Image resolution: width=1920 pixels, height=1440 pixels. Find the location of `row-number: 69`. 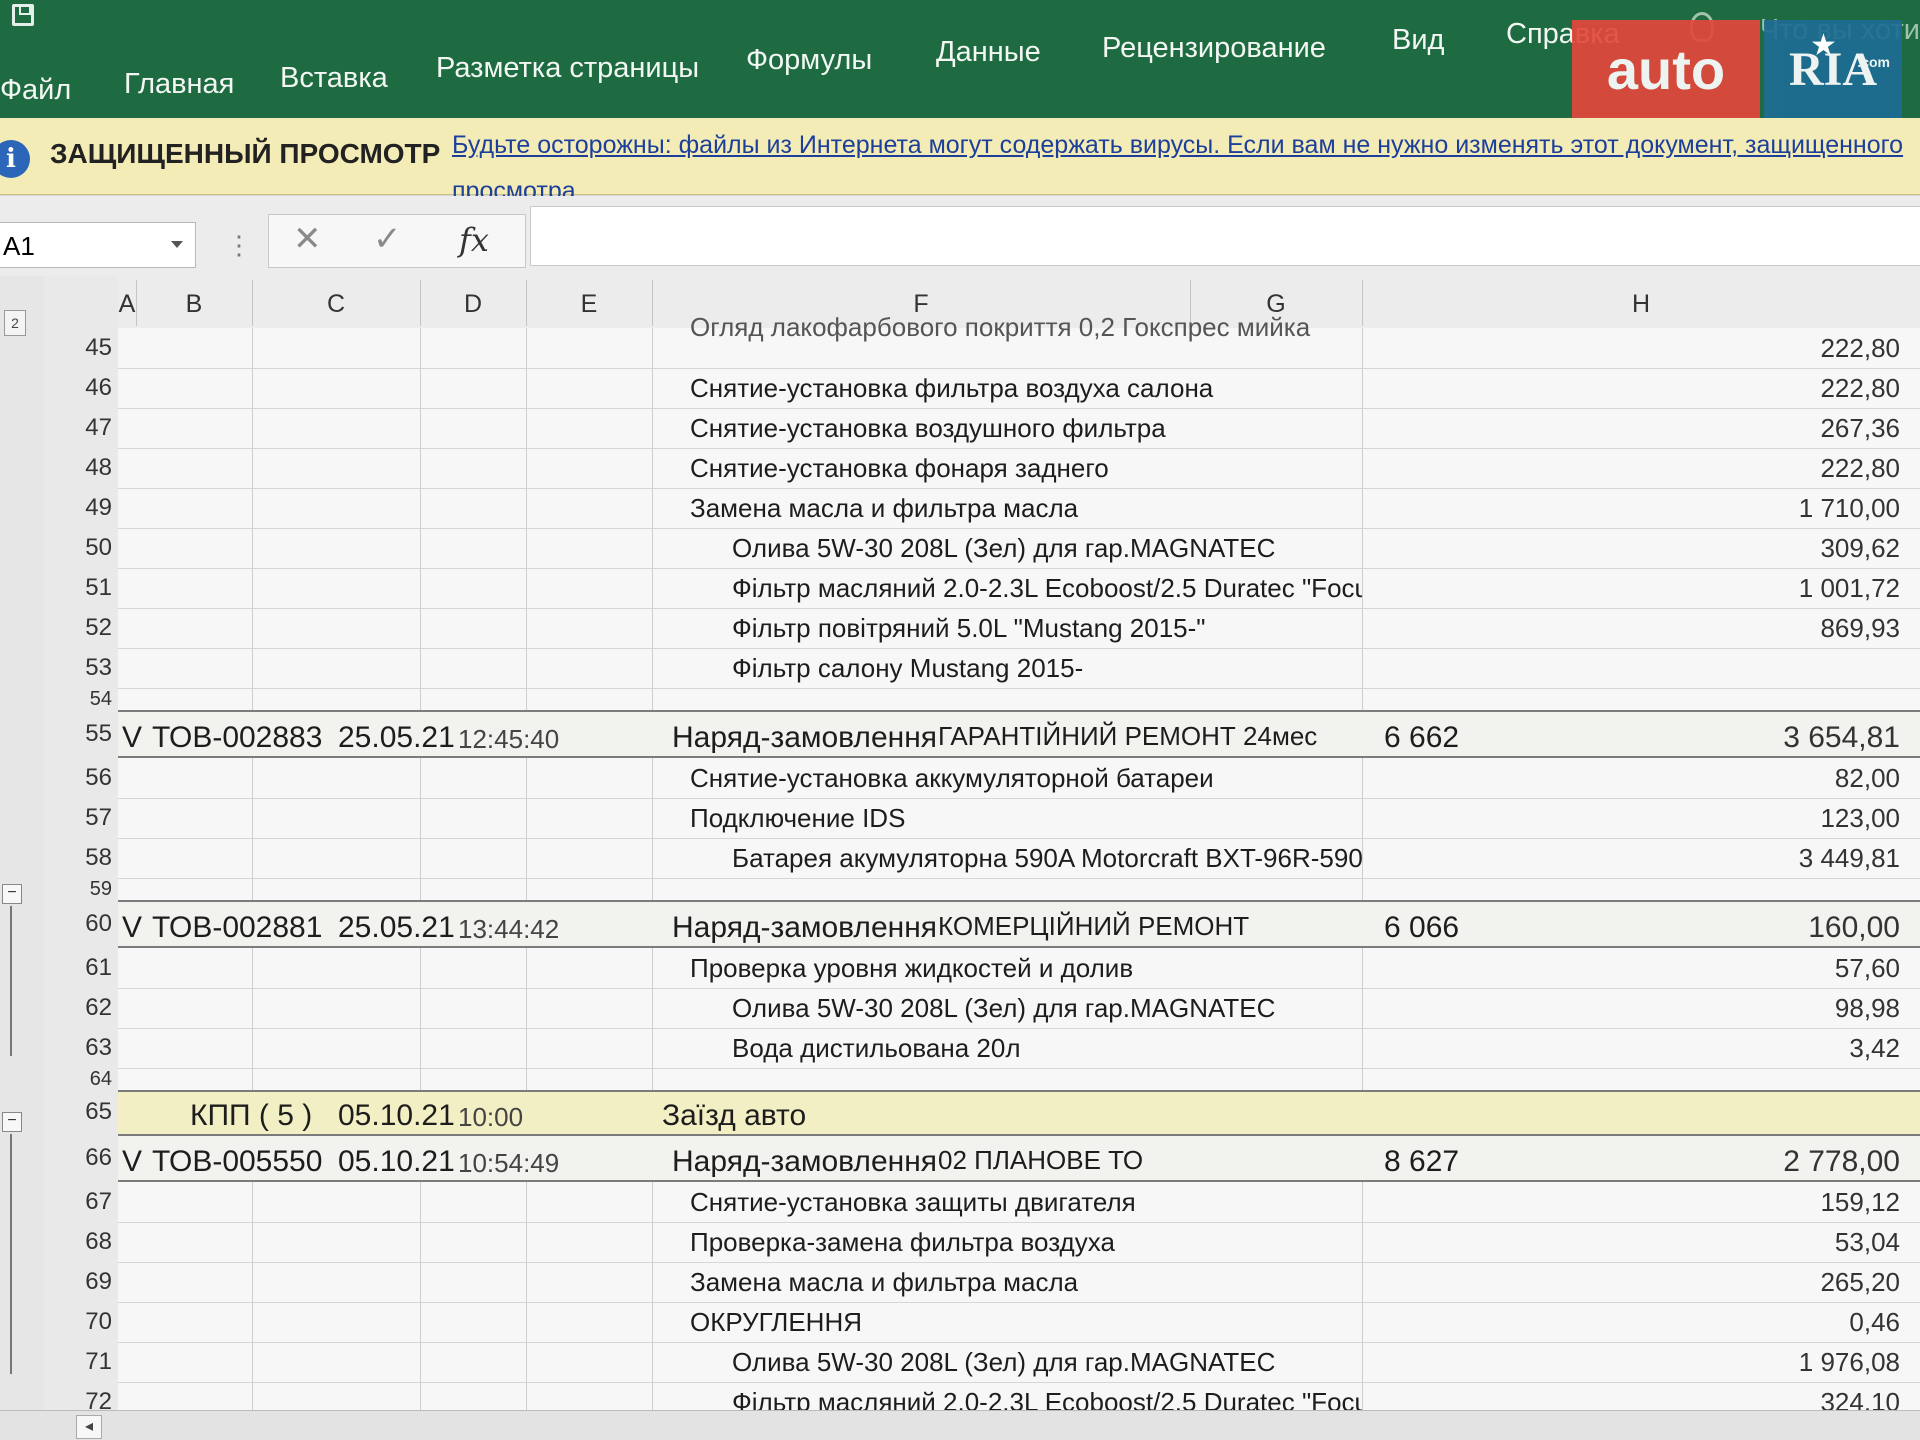

row-number: 69 is located at coordinates (78, 1282).